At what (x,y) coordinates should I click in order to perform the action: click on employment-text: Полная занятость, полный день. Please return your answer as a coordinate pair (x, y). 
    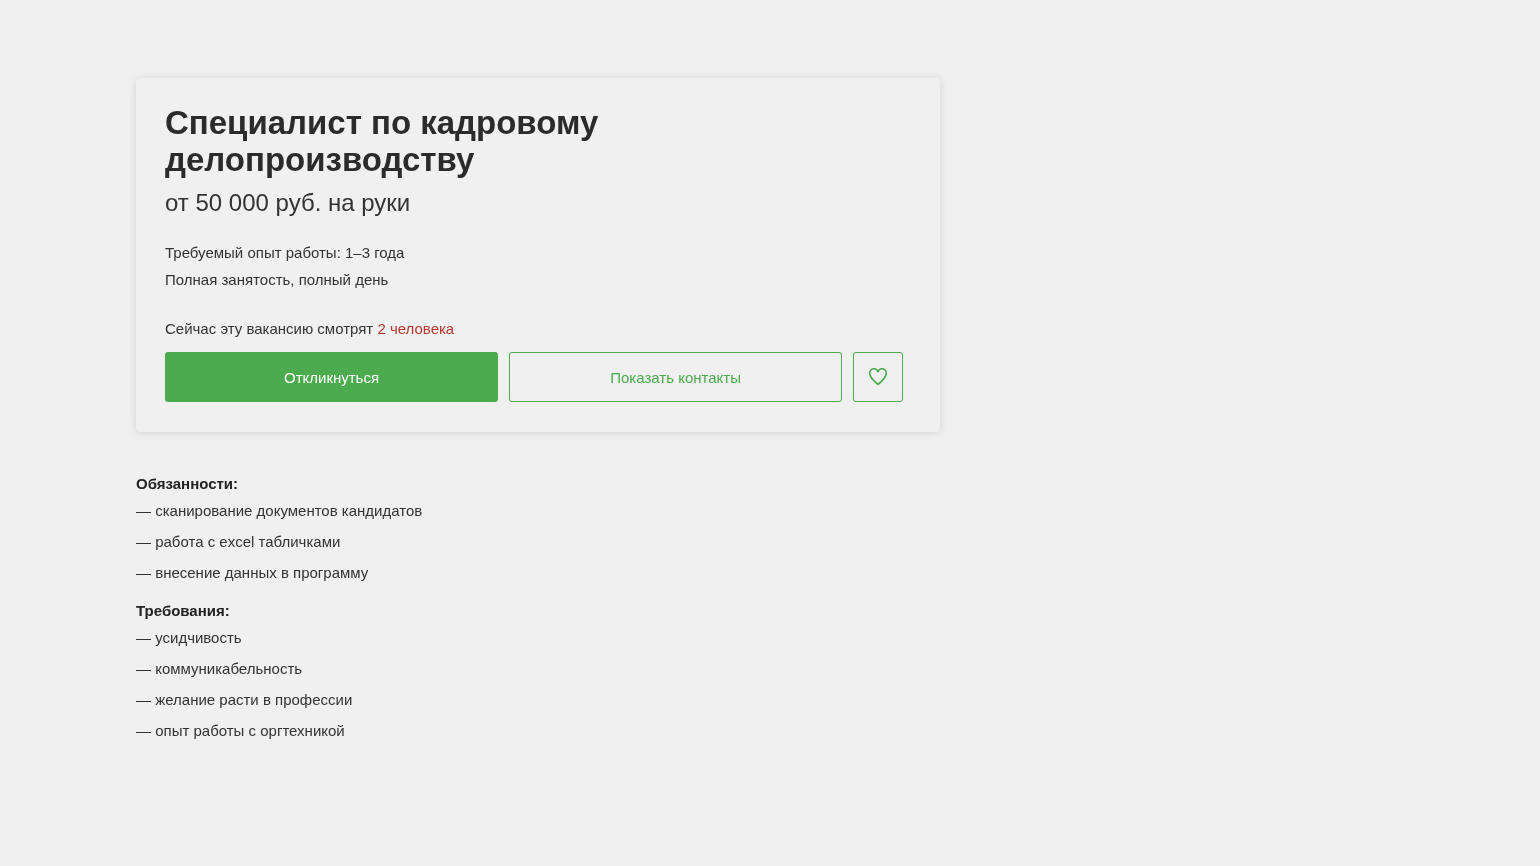
    Looking at the image, I should click on (277, 280).